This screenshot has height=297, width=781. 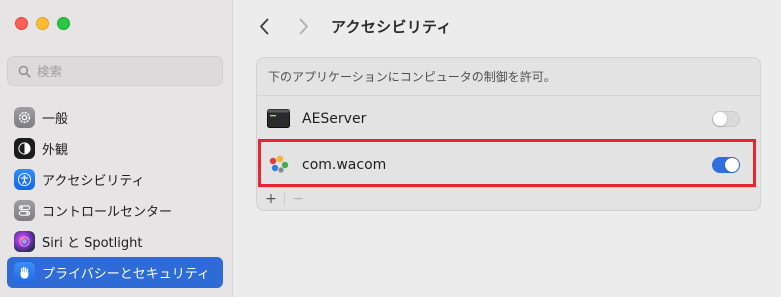 What do you see at coordinates (24, 241) in the screenshot?
I see `siri-icon` at bounding box center [24, 241].